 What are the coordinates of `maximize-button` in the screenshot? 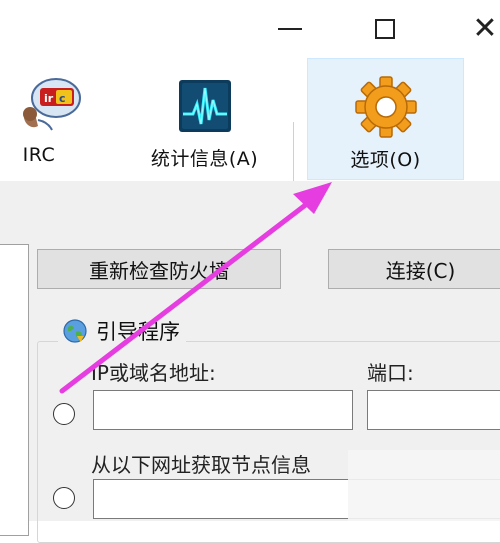 It's located at (385, 29).